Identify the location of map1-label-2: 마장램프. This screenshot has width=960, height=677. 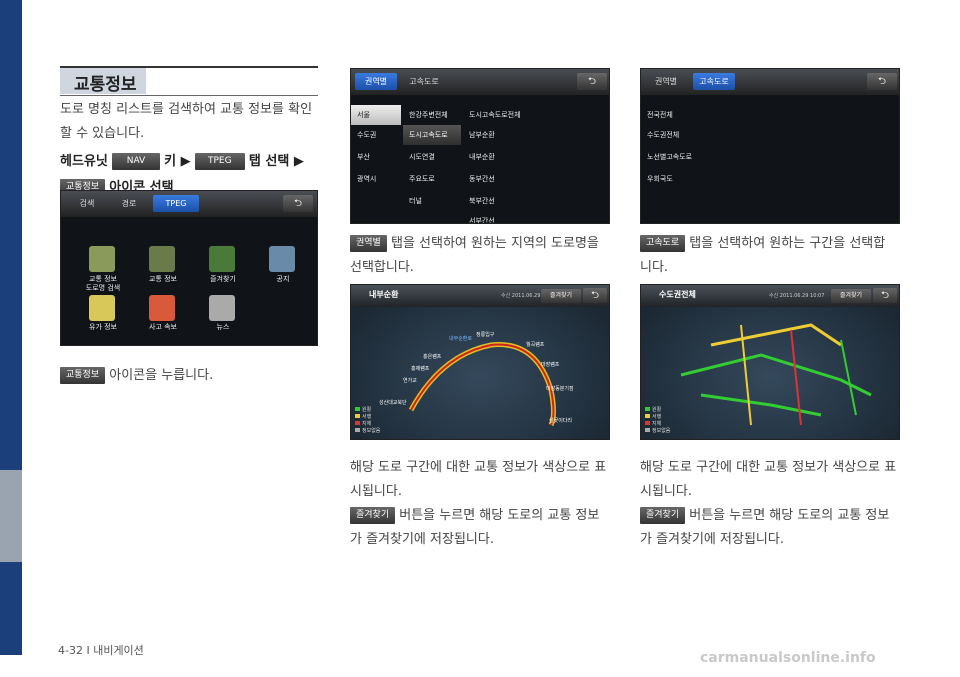
(550, 365).